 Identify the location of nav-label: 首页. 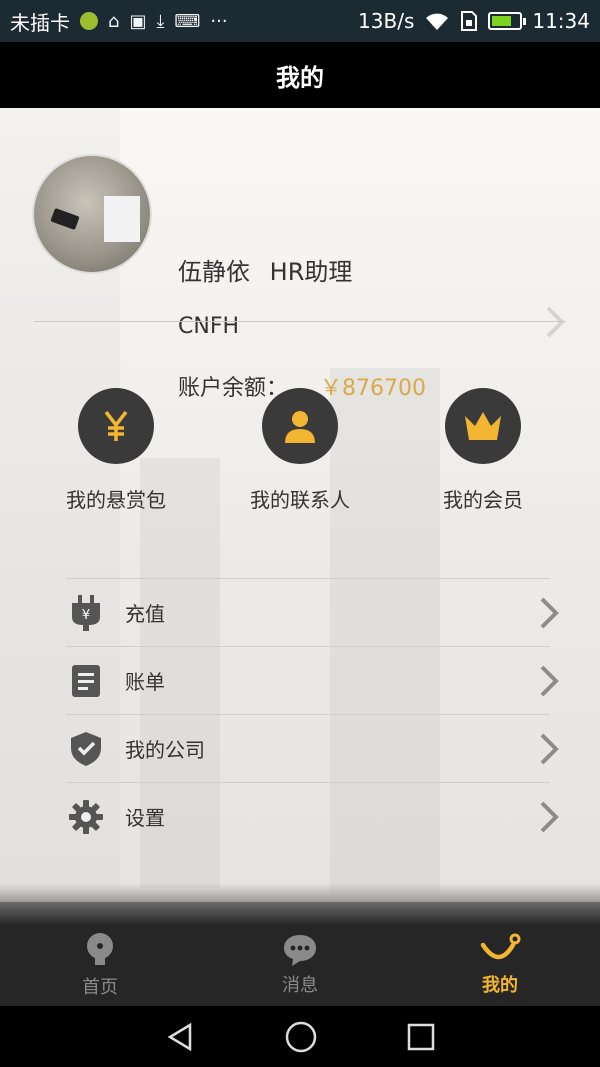
(100, 987).